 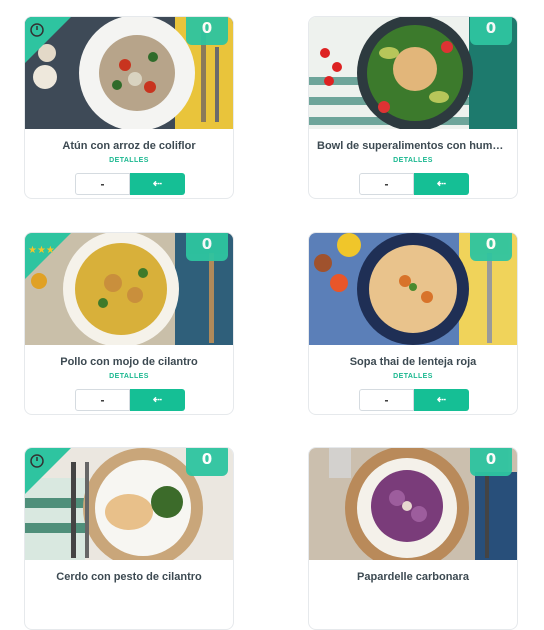 I want to click on recipe-title: Atún con arroz de coliflor, so click(x=129, y=146).